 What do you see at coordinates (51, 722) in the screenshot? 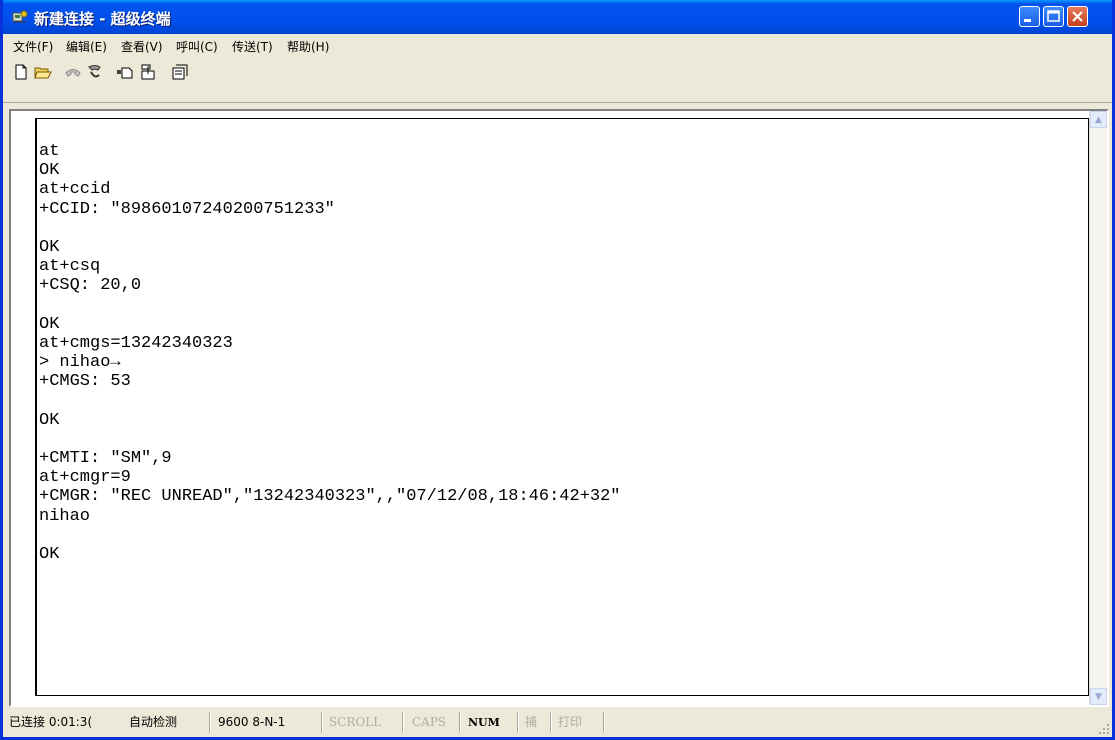
I see `status-connected-time: 已连接 0:01:3(` at bounding box center [51, 722].